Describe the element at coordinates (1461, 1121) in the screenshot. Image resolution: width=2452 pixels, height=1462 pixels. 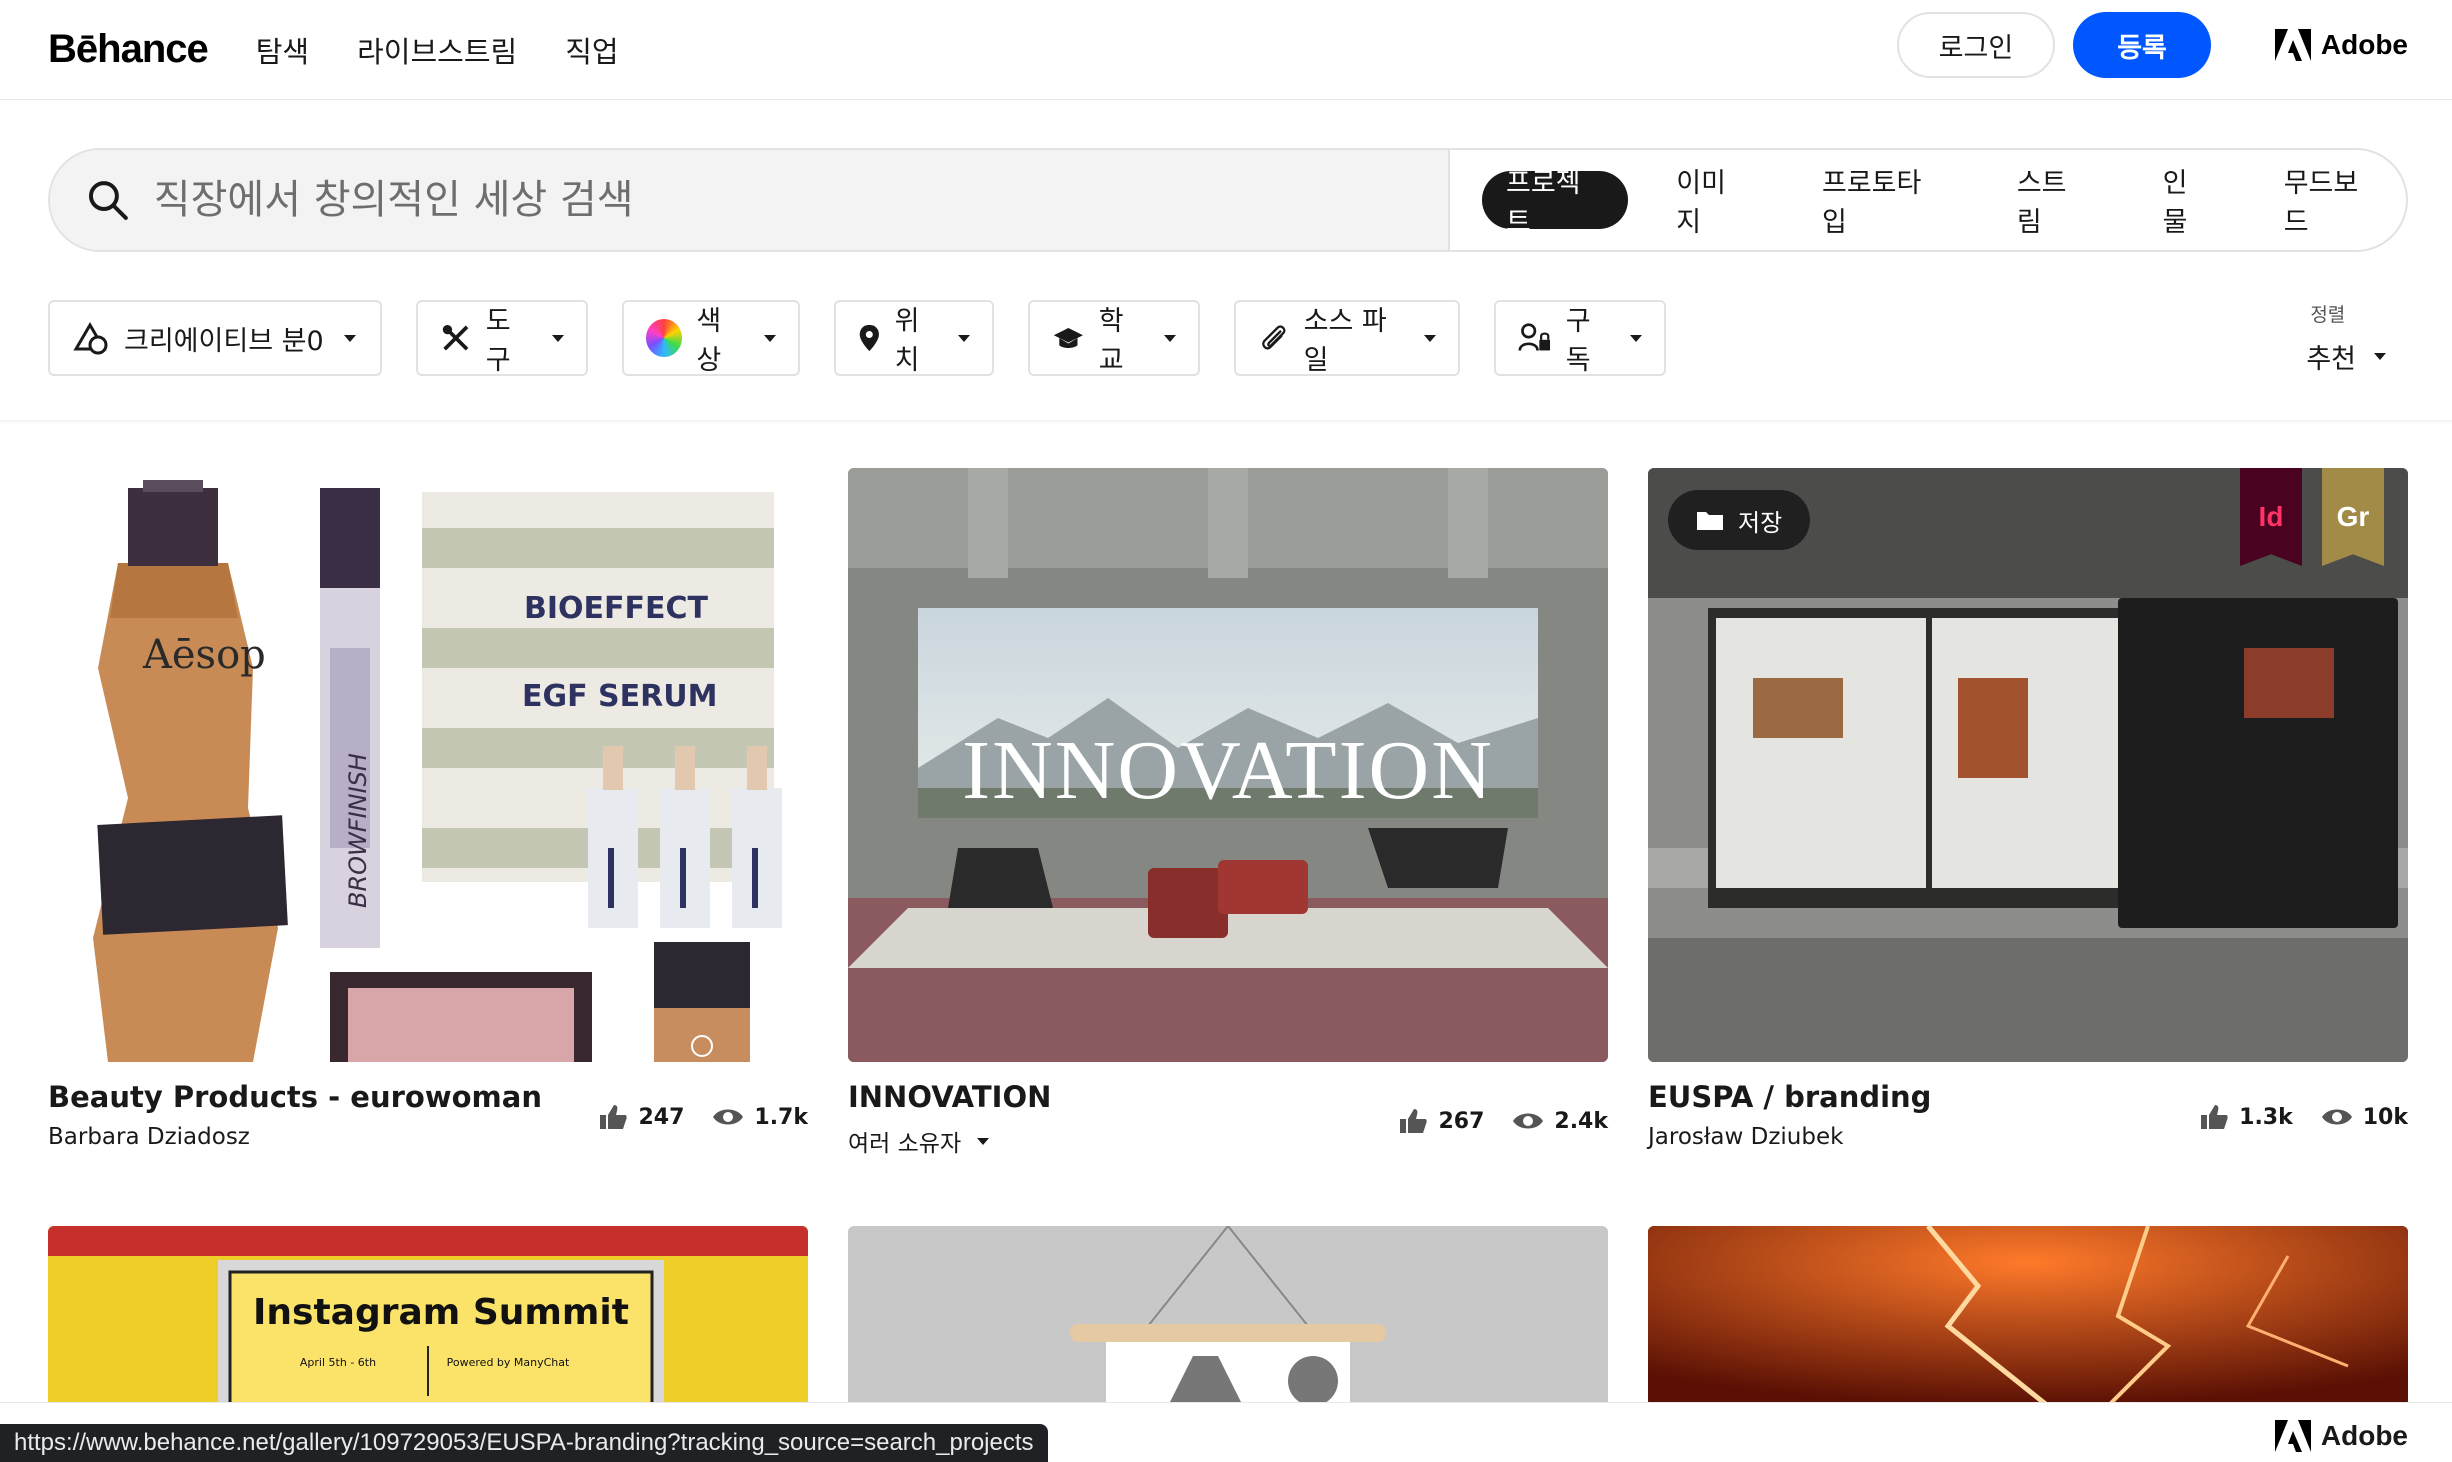
I see `likes-count: 267` at that location.